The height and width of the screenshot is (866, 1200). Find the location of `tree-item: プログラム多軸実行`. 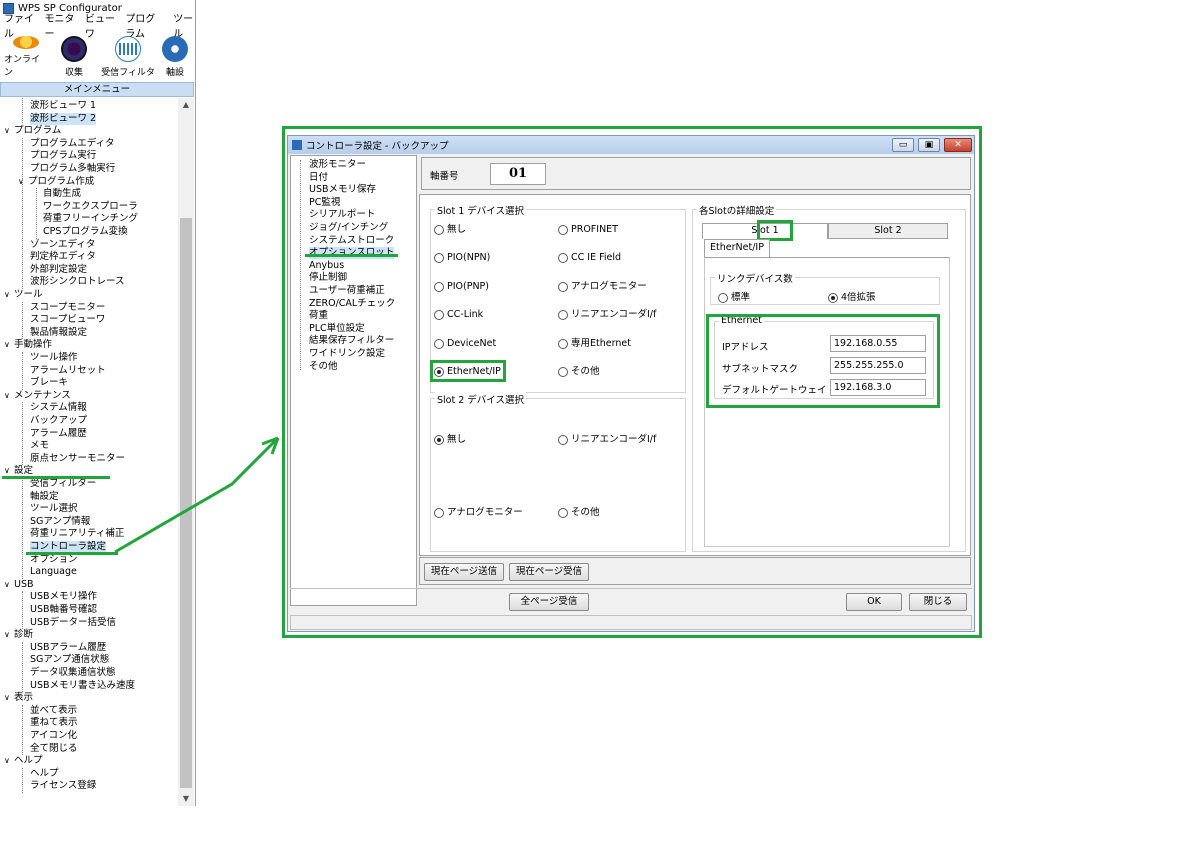

tree-item: プログラム多軸実行 is located at coordinates (72, 169).